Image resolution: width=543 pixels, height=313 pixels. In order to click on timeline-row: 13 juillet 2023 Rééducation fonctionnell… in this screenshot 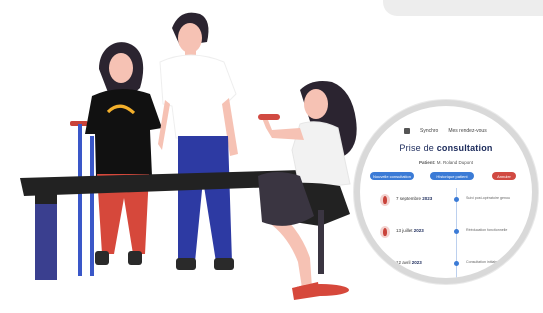, I will do `click(445, 232)`.